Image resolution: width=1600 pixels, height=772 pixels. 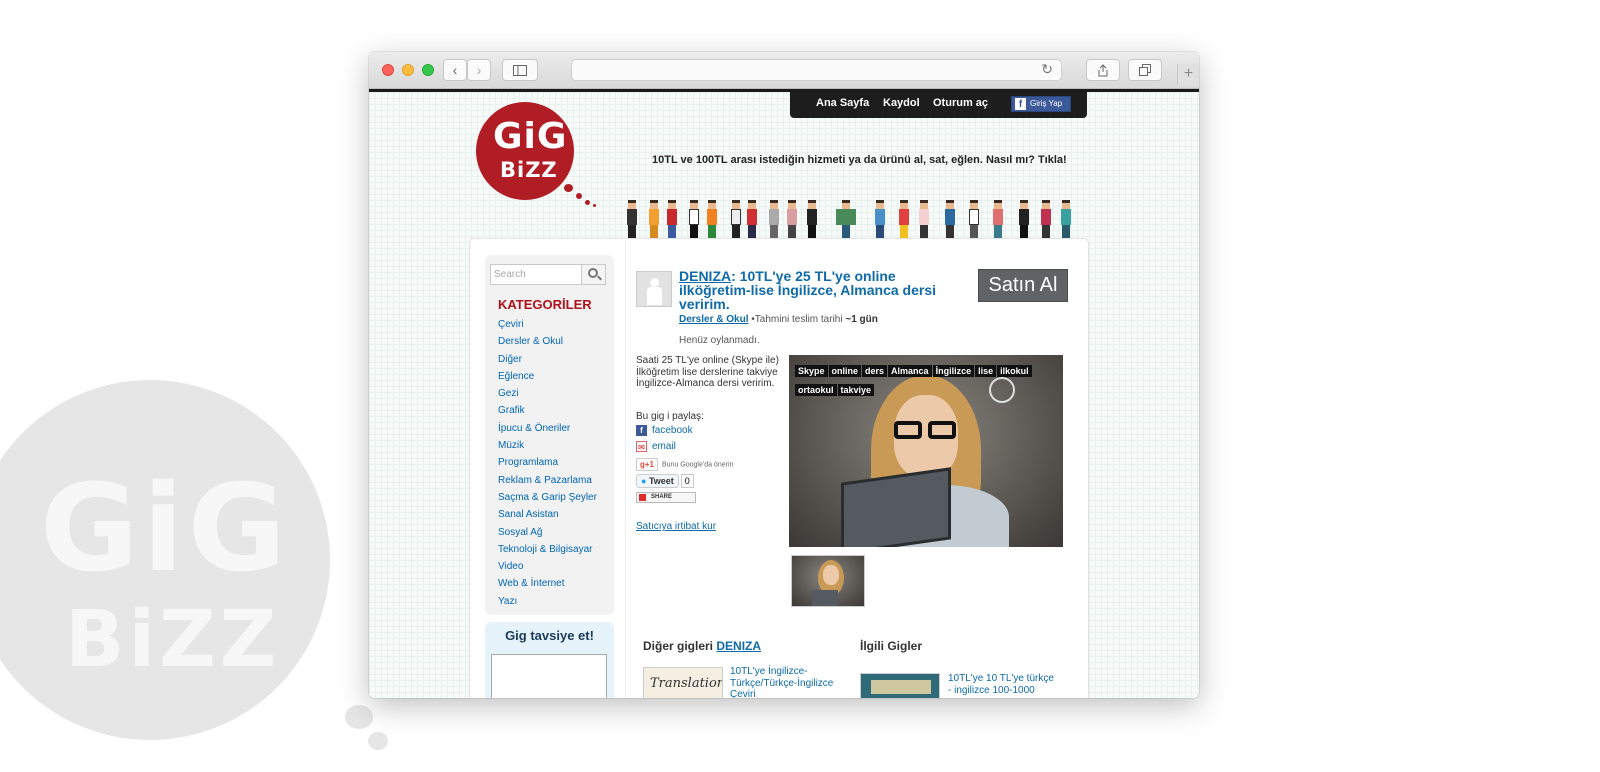 I want to click on logo-dot, so click(x=587, y=202).